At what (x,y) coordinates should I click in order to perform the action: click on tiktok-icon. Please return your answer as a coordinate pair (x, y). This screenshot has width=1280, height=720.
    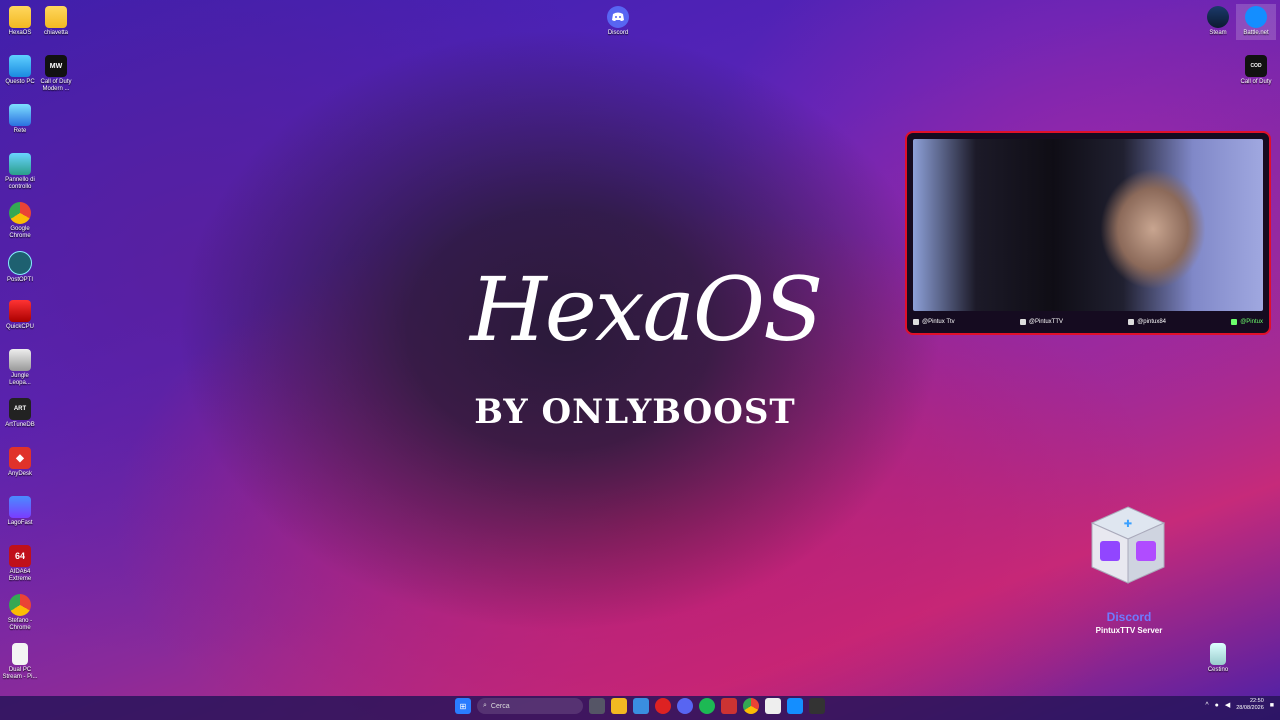
    Looking at the image, I should click on (1131, 322).